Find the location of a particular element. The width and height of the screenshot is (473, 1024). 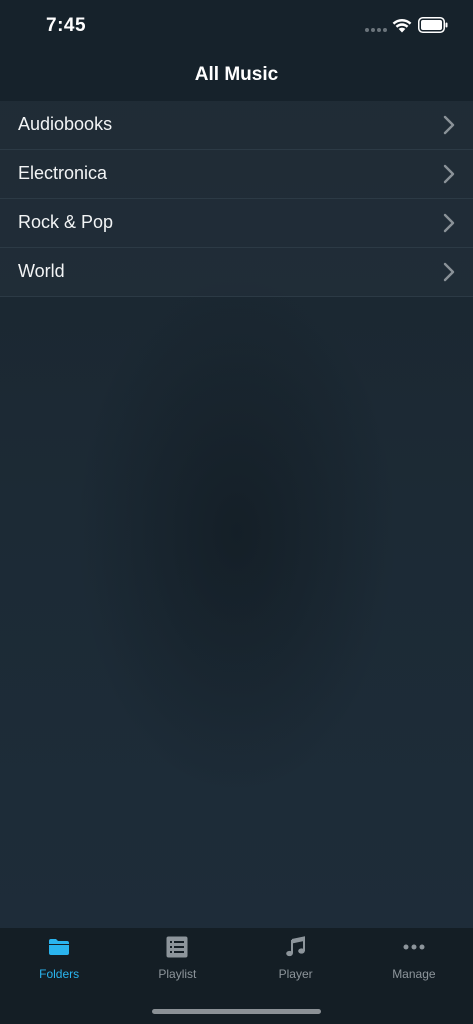

folder-icon is located at coordinates (59, 947).